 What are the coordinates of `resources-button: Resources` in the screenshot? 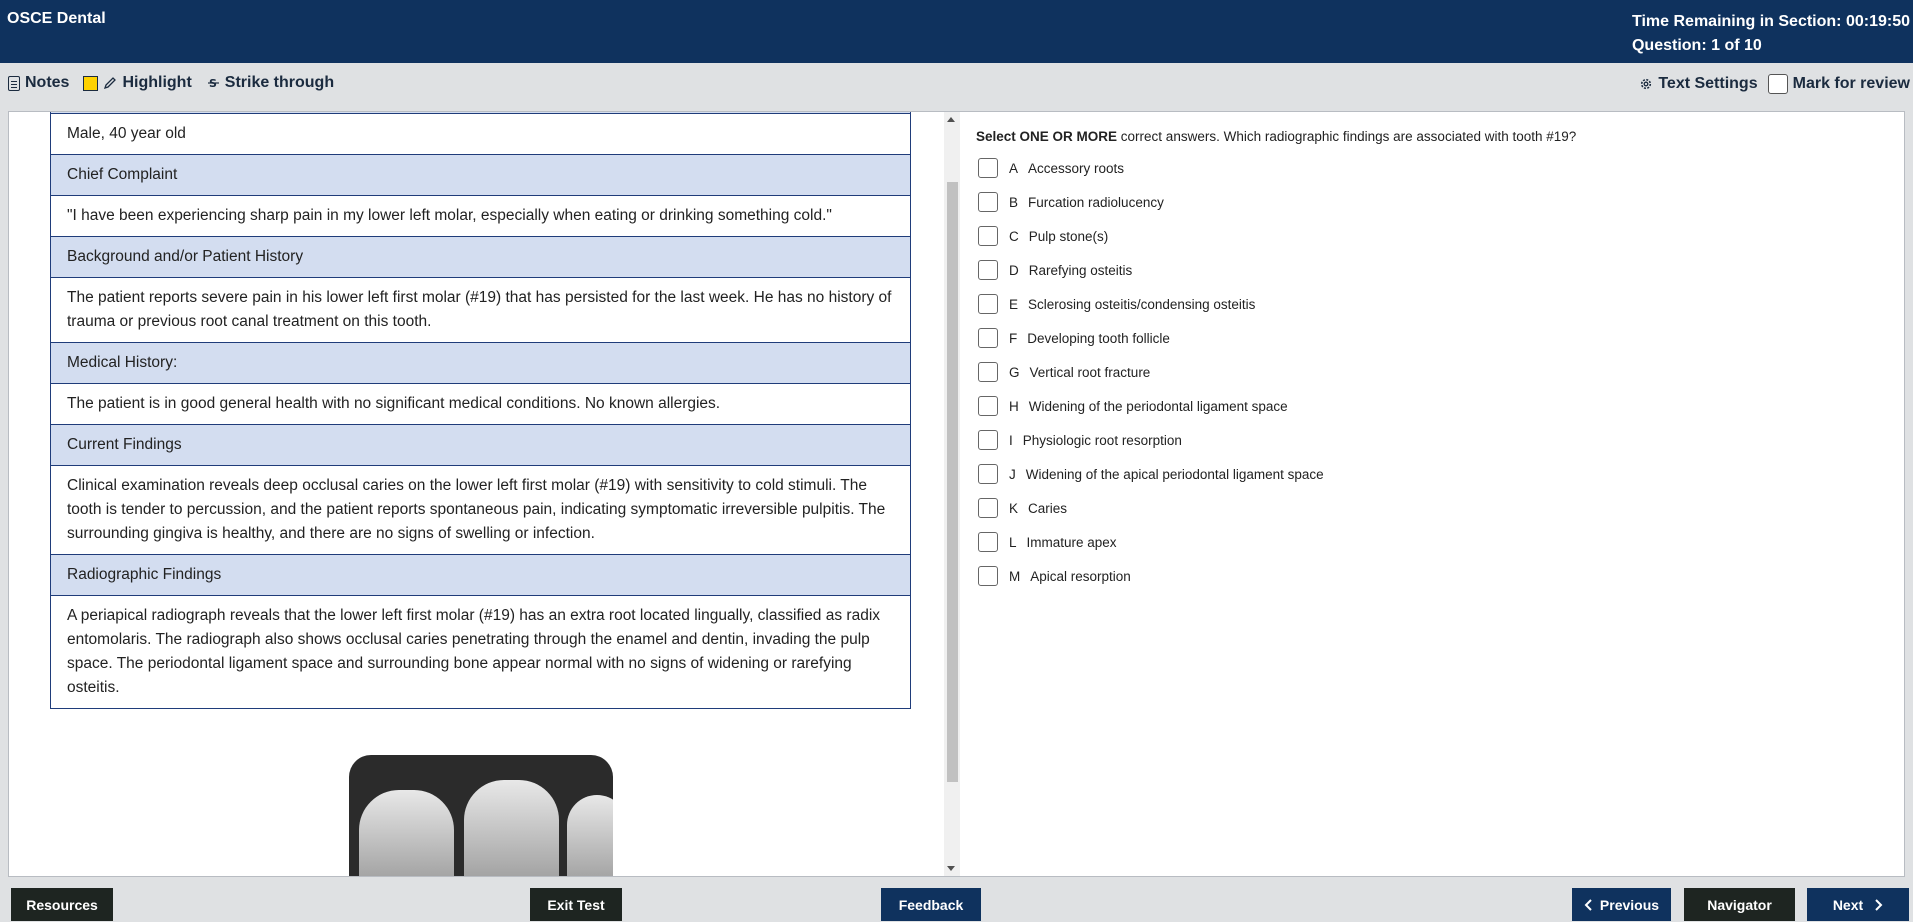 It's located at (62, 904).